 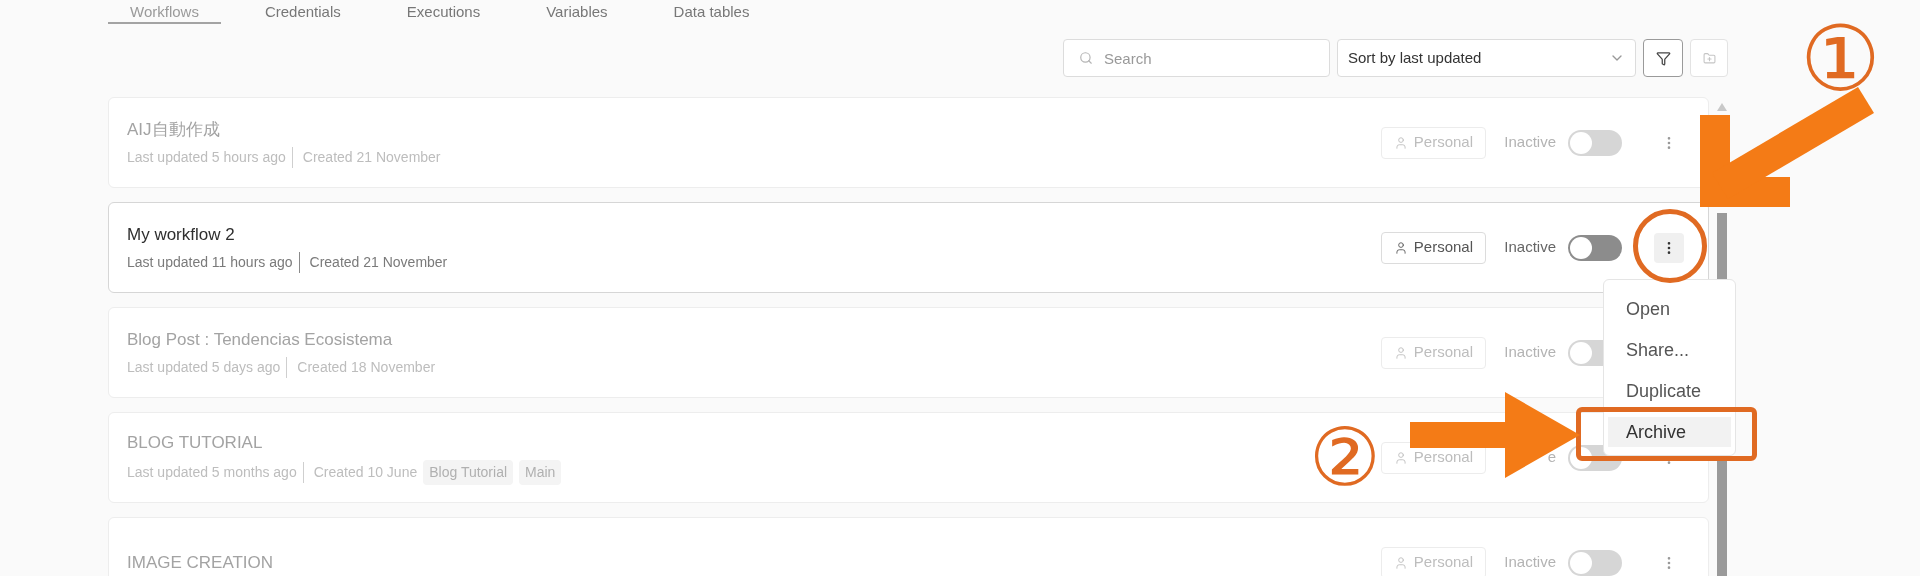 What do you see at coordinates (215, 472) in the screenshot?
I see `updated-time: Last updated 5 months ago` at bounding box center [215, 472].